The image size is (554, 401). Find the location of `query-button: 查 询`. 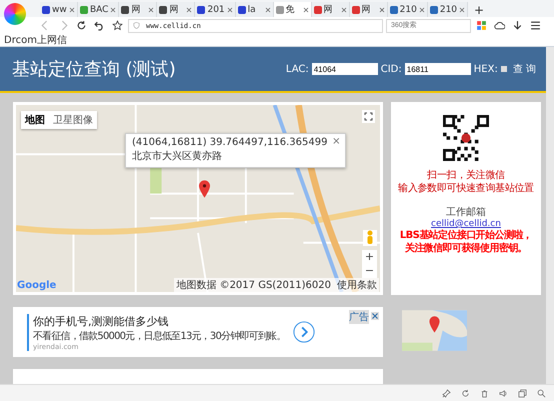

query-button: 查 询 is located at coordinates (524, 69).